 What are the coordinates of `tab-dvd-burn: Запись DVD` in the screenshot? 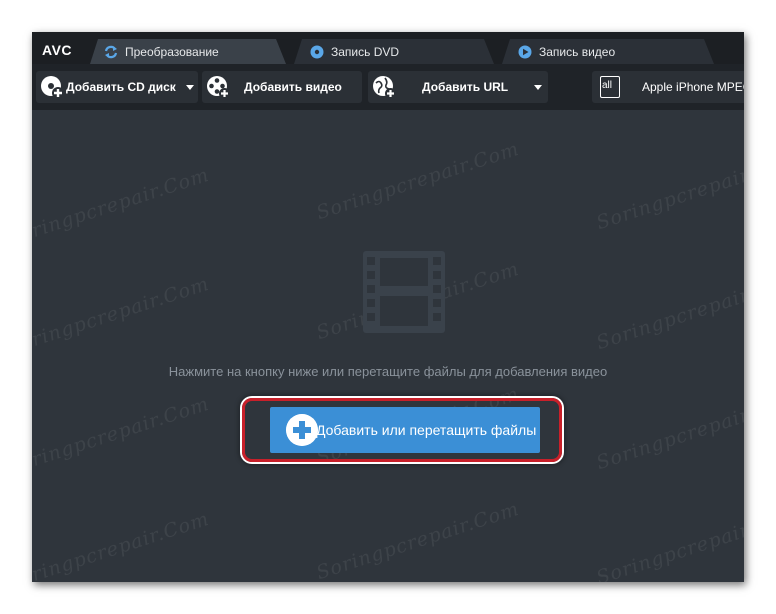 It's located at (394, 51).